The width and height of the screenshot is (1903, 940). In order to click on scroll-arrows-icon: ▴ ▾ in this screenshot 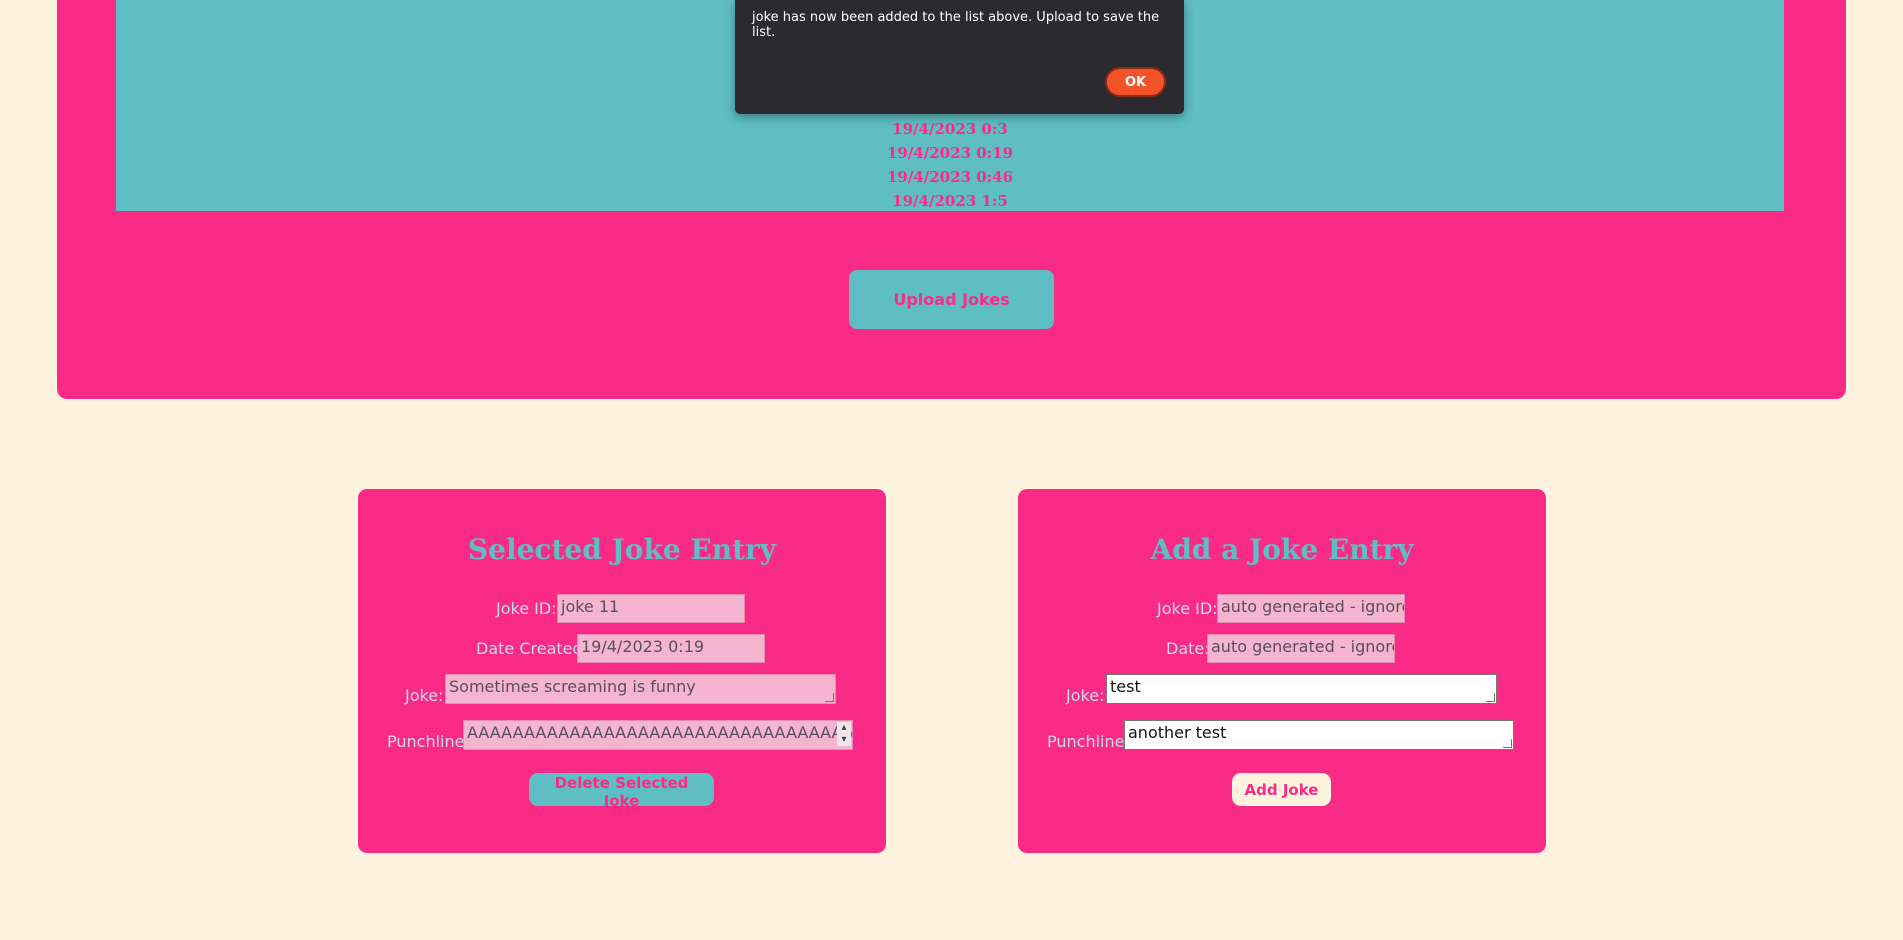, I will do `click(844, 734)`.